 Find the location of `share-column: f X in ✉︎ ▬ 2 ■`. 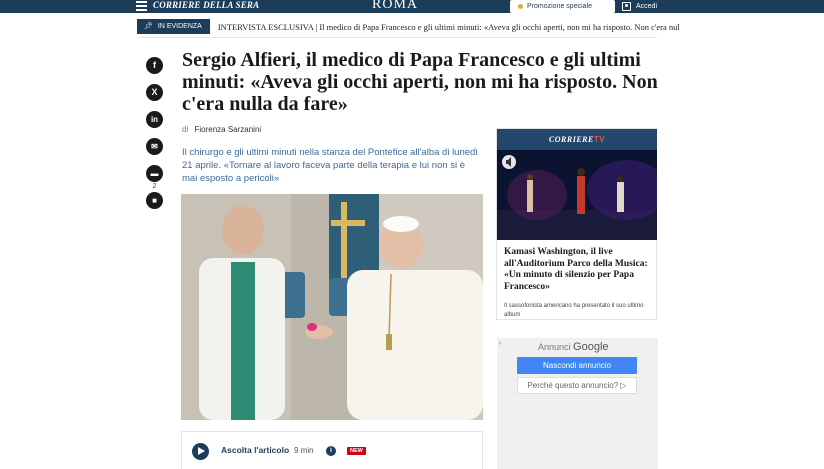

share-column: f X in ✉︎ ▬ 2 ■ is located at coordinates (154, 138).